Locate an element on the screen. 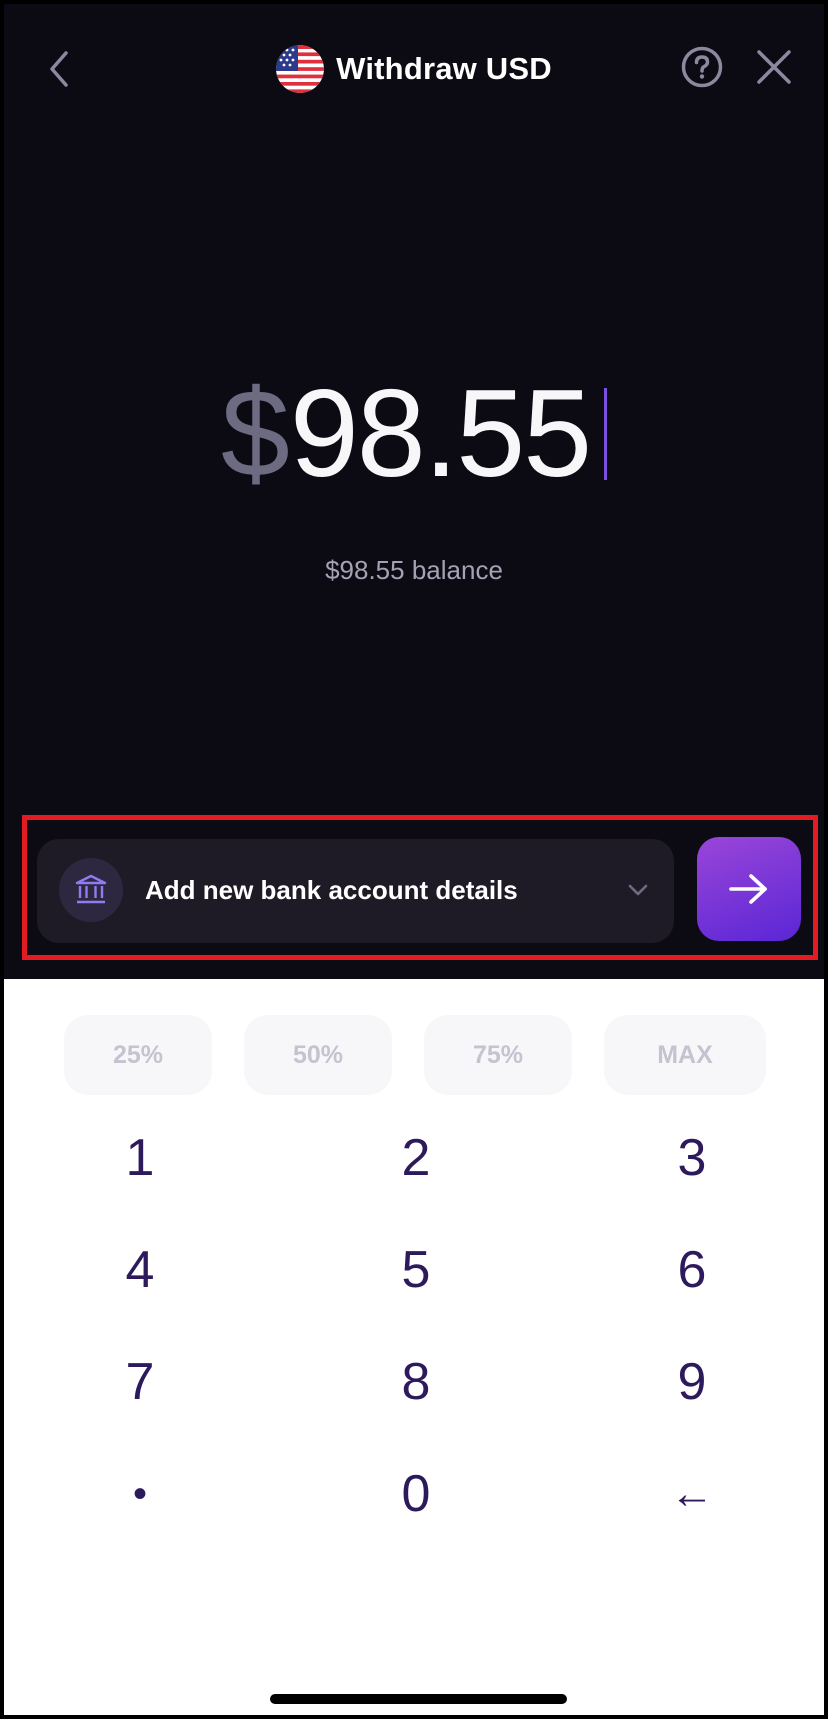 The height and width of the screenshot is (1719, 828). percent-buttons: 25% 50% 75% MAX is located at coordinates (414, 1055).